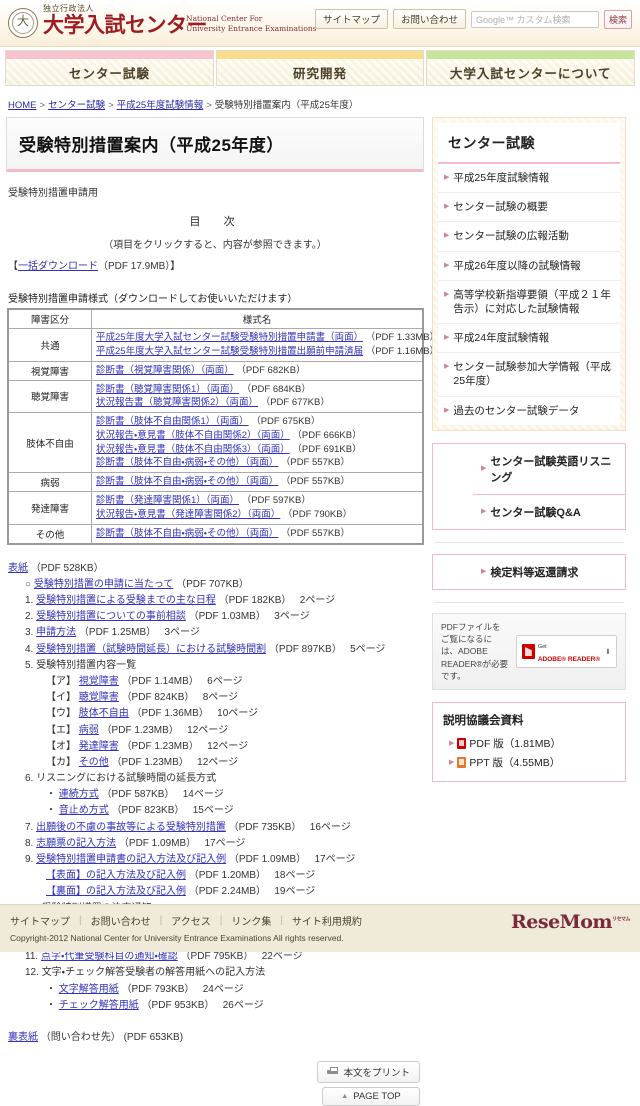 Image resolution: width=640 pixels, height=1106 pixels. What do you see at coordinates (215, 144) in the screenshot?
I see `page-title-box: 受験特別措置案内（平成25年度）` at bounding box center [215, 144].